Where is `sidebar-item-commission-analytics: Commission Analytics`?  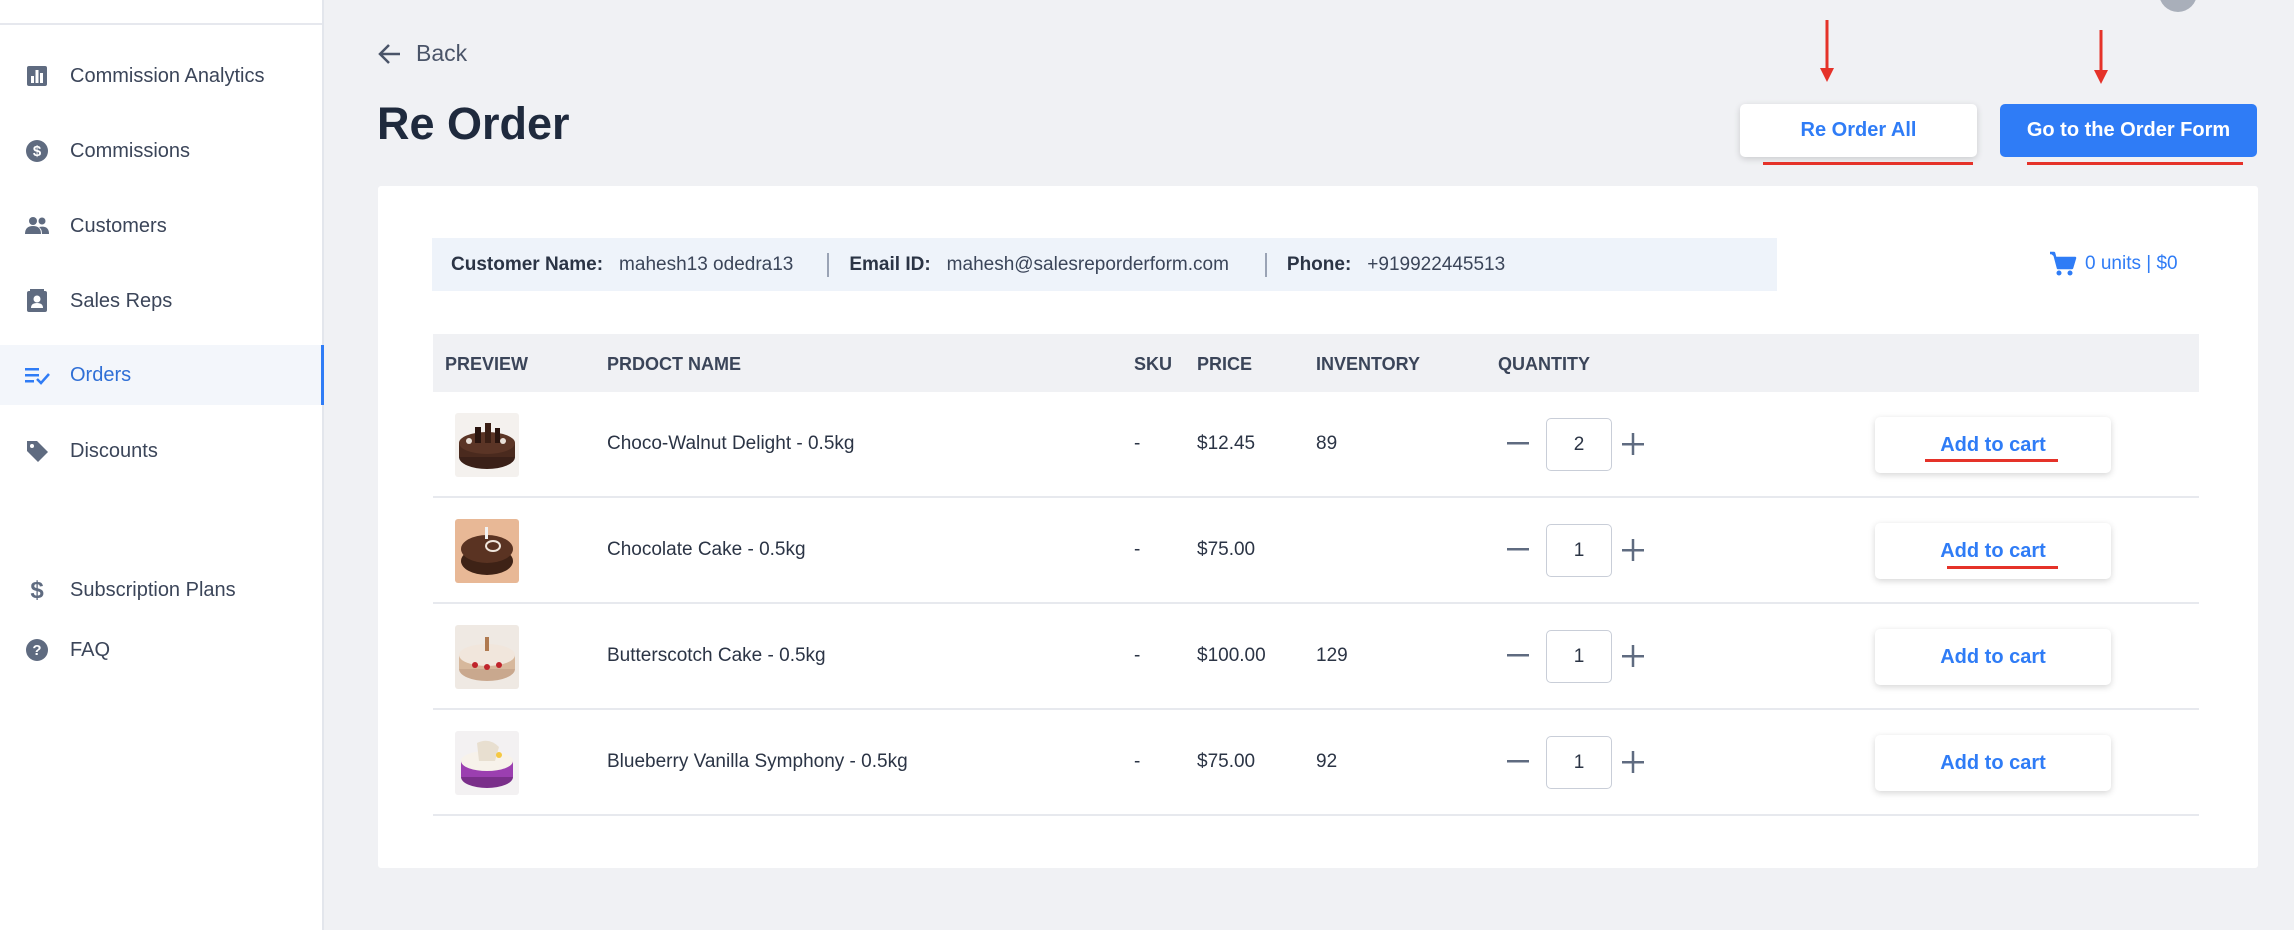
sidebar-item-commission-analytics: Commission Analytics is located at coordinates (161, 76).